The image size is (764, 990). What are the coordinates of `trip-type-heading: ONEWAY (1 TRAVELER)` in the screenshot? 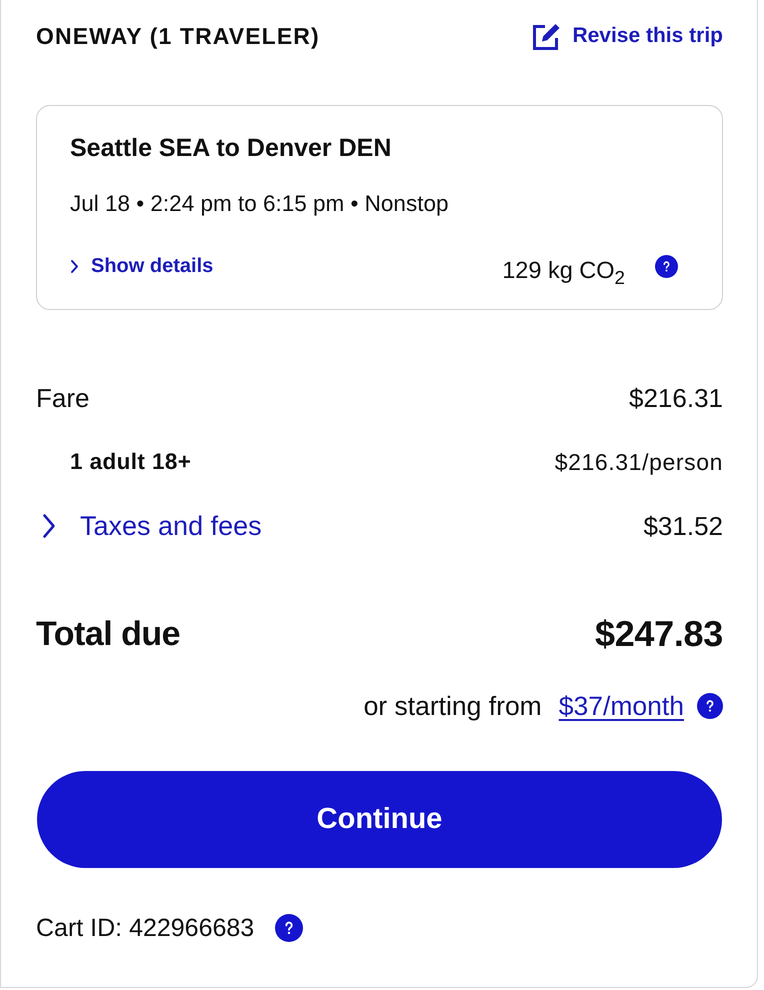 It's located at (178, 36).